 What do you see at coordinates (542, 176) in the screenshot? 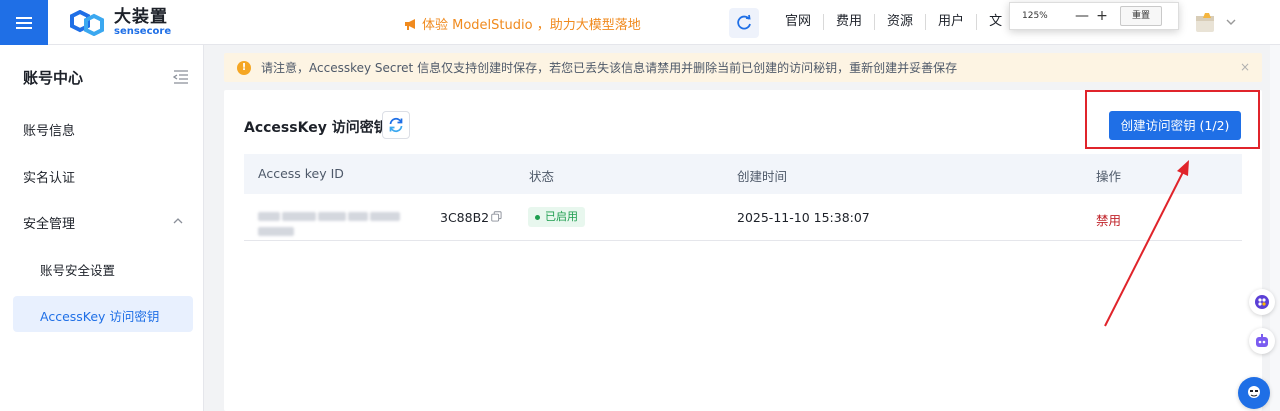
I see `column-header-status: 状态` at bounding box center [542, 176].